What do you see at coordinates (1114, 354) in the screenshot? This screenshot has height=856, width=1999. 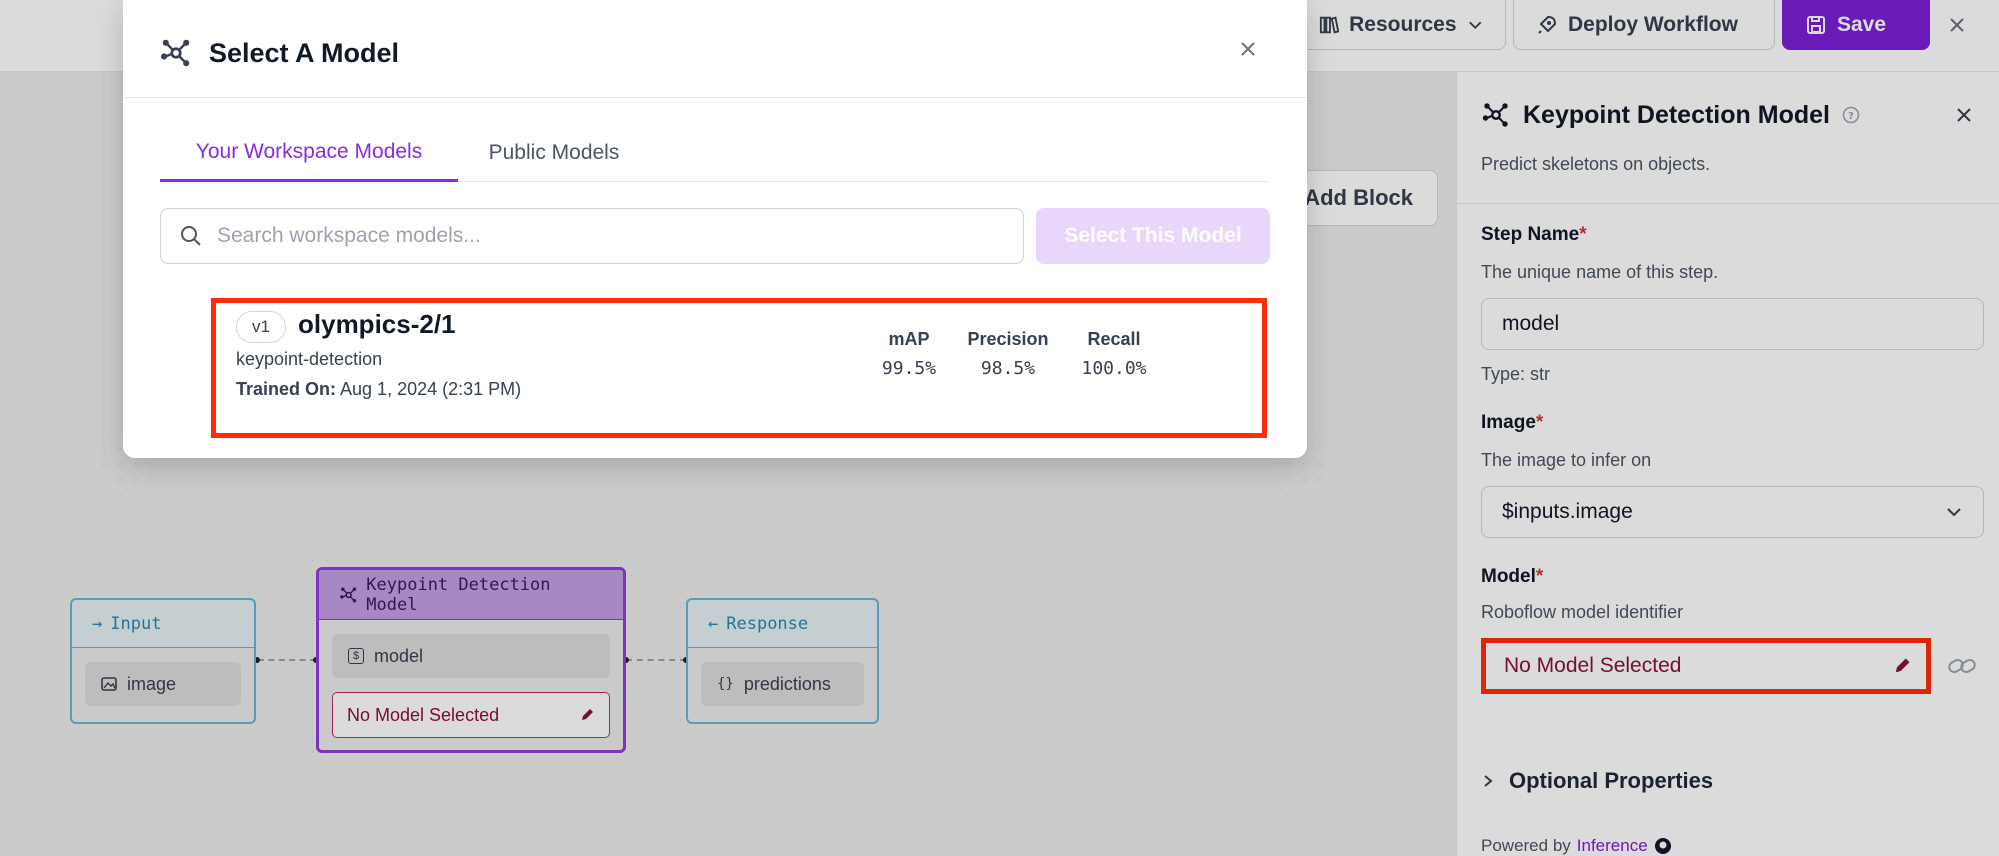 I see `metric-recall: Recall 100.0%` at bounding box center [1114, 354].